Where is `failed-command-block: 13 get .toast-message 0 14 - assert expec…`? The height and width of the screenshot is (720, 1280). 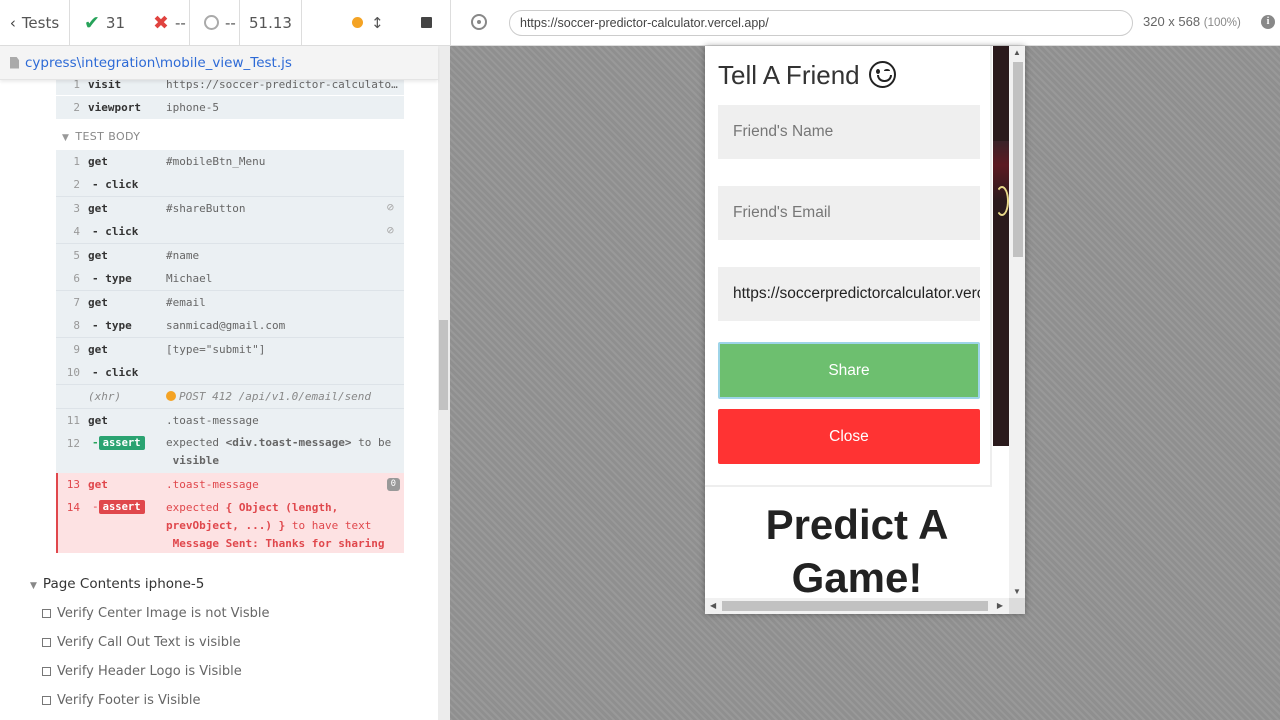
failed-command-block: 13 get .toast-message 0 14 - assert expec… is located at coordinates (230, 513).